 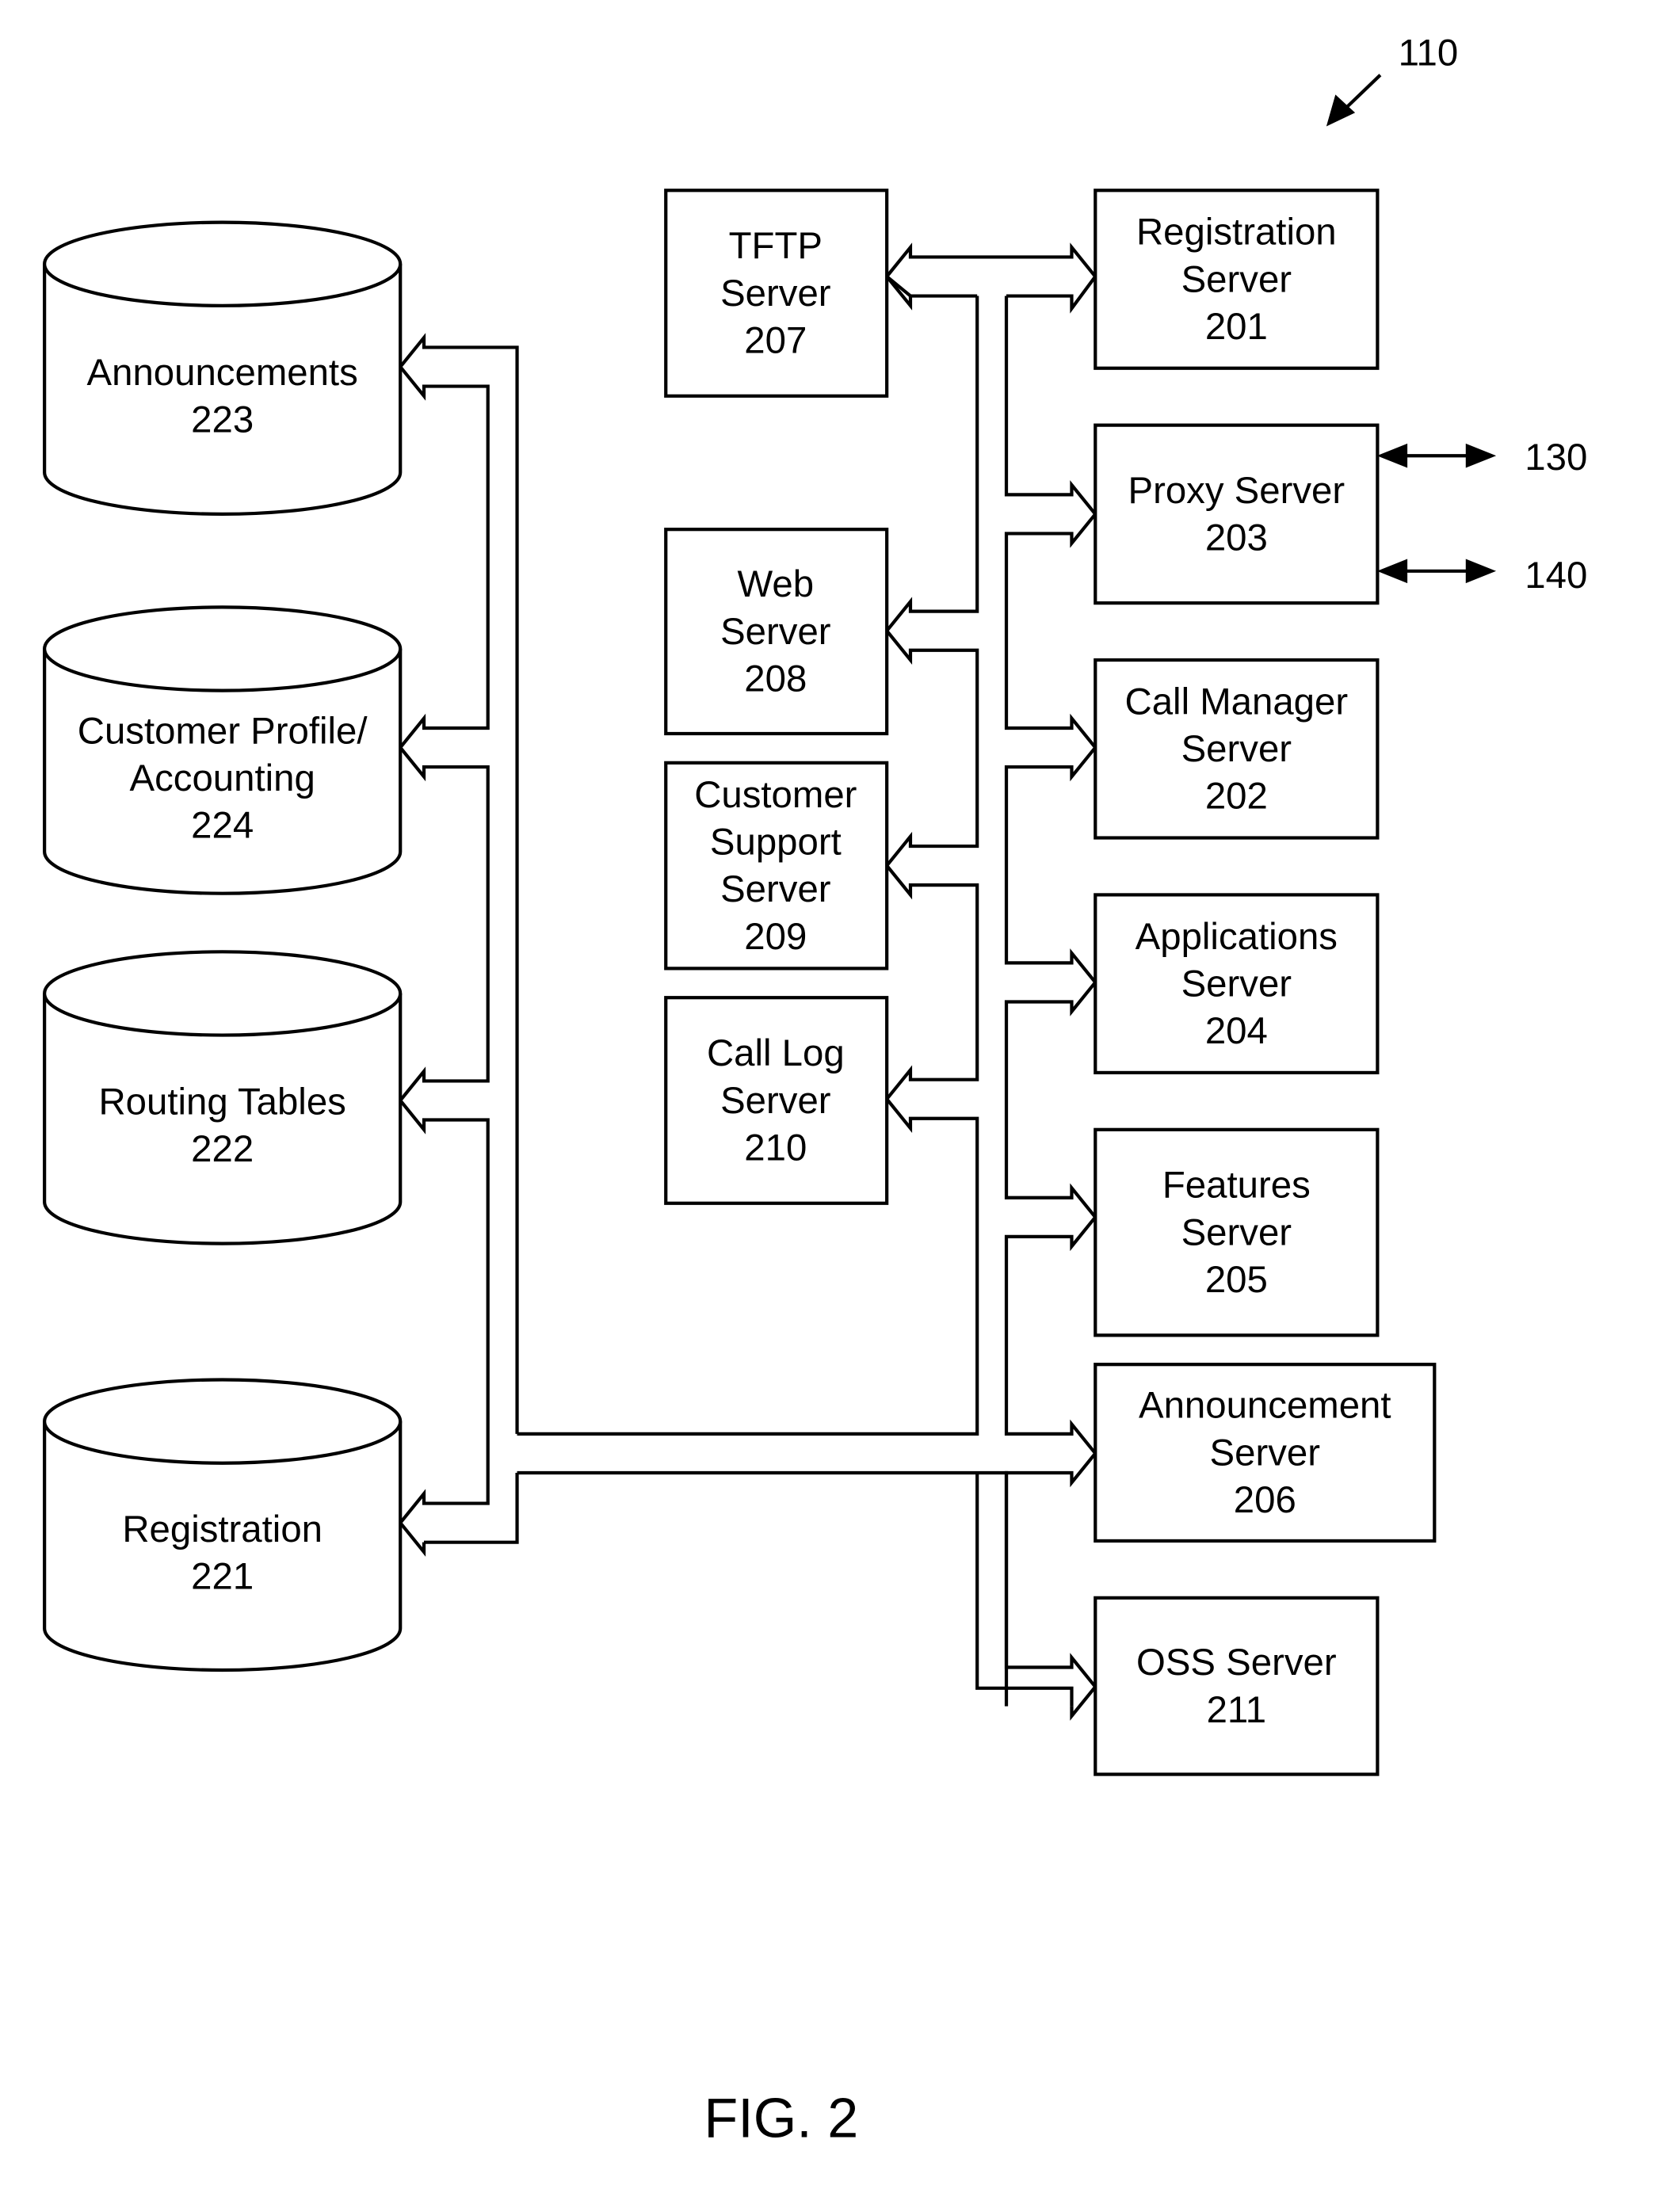 I want to click on registration-server-box: RegistrationServer 201, so click(x=1237, y=279).